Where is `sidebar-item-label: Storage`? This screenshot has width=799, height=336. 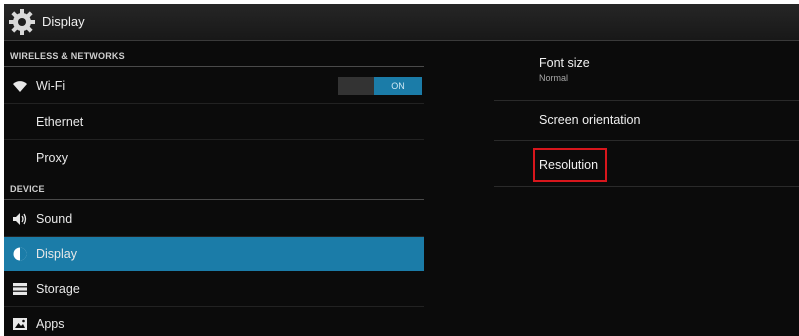
sidebar-item-label: Storage is located at coordinates (58, 289).